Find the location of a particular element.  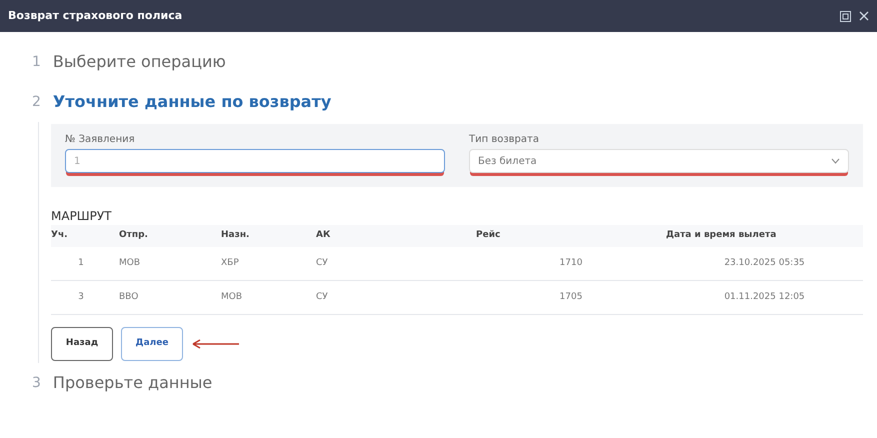

restore-icon is located at coordinates (845, 16).